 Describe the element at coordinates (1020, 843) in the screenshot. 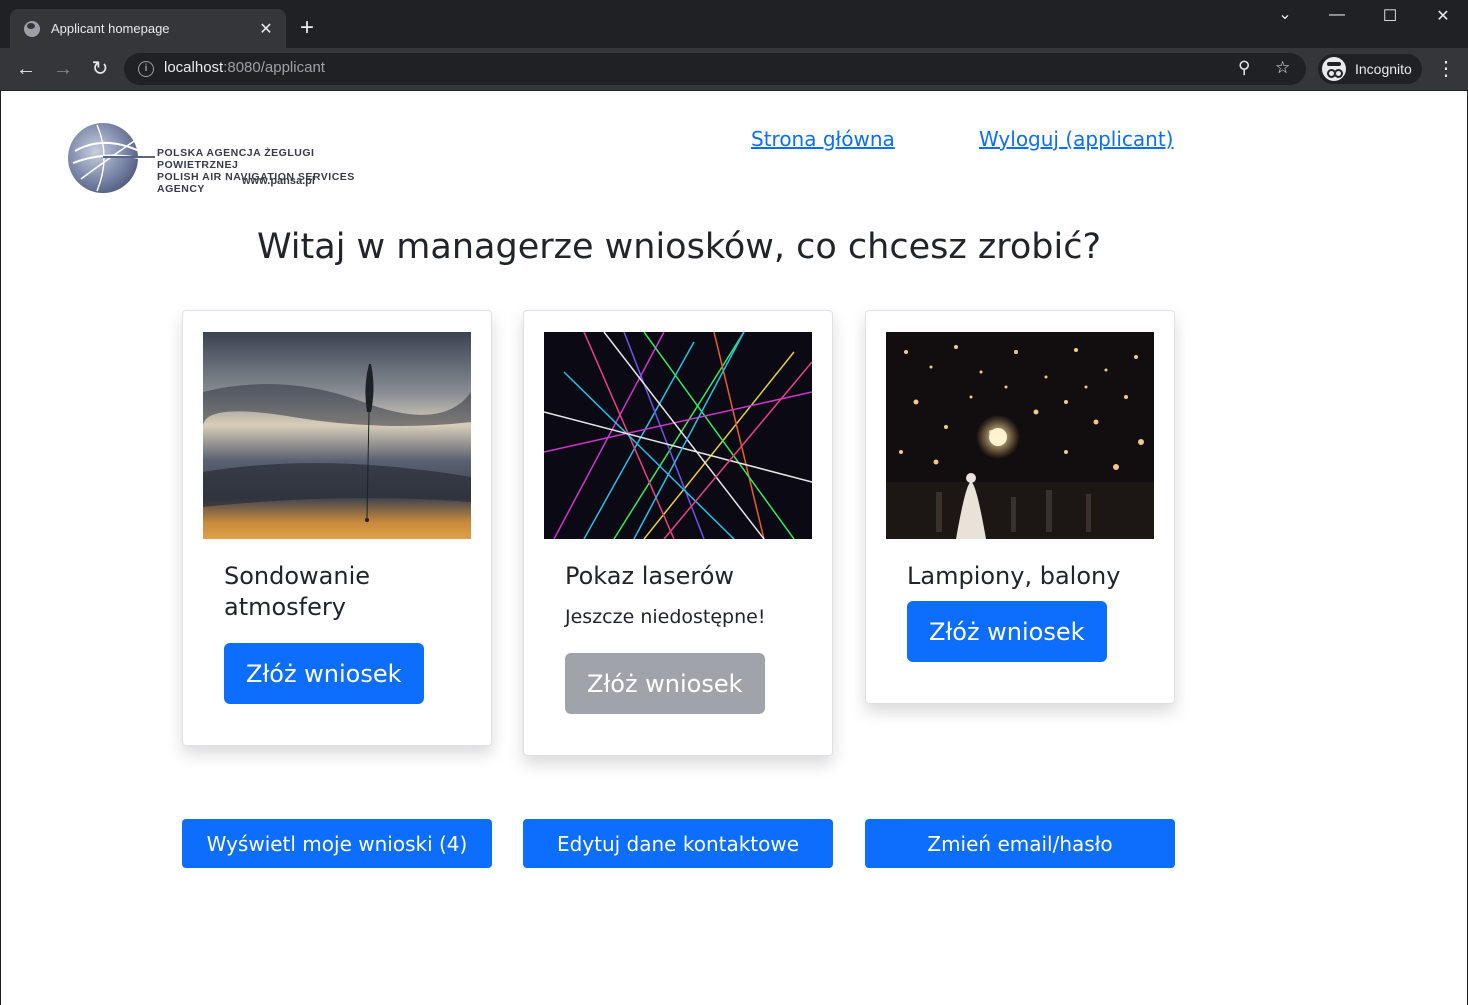

I see `change-email-password-button: Zmień email/hasło` at that location.